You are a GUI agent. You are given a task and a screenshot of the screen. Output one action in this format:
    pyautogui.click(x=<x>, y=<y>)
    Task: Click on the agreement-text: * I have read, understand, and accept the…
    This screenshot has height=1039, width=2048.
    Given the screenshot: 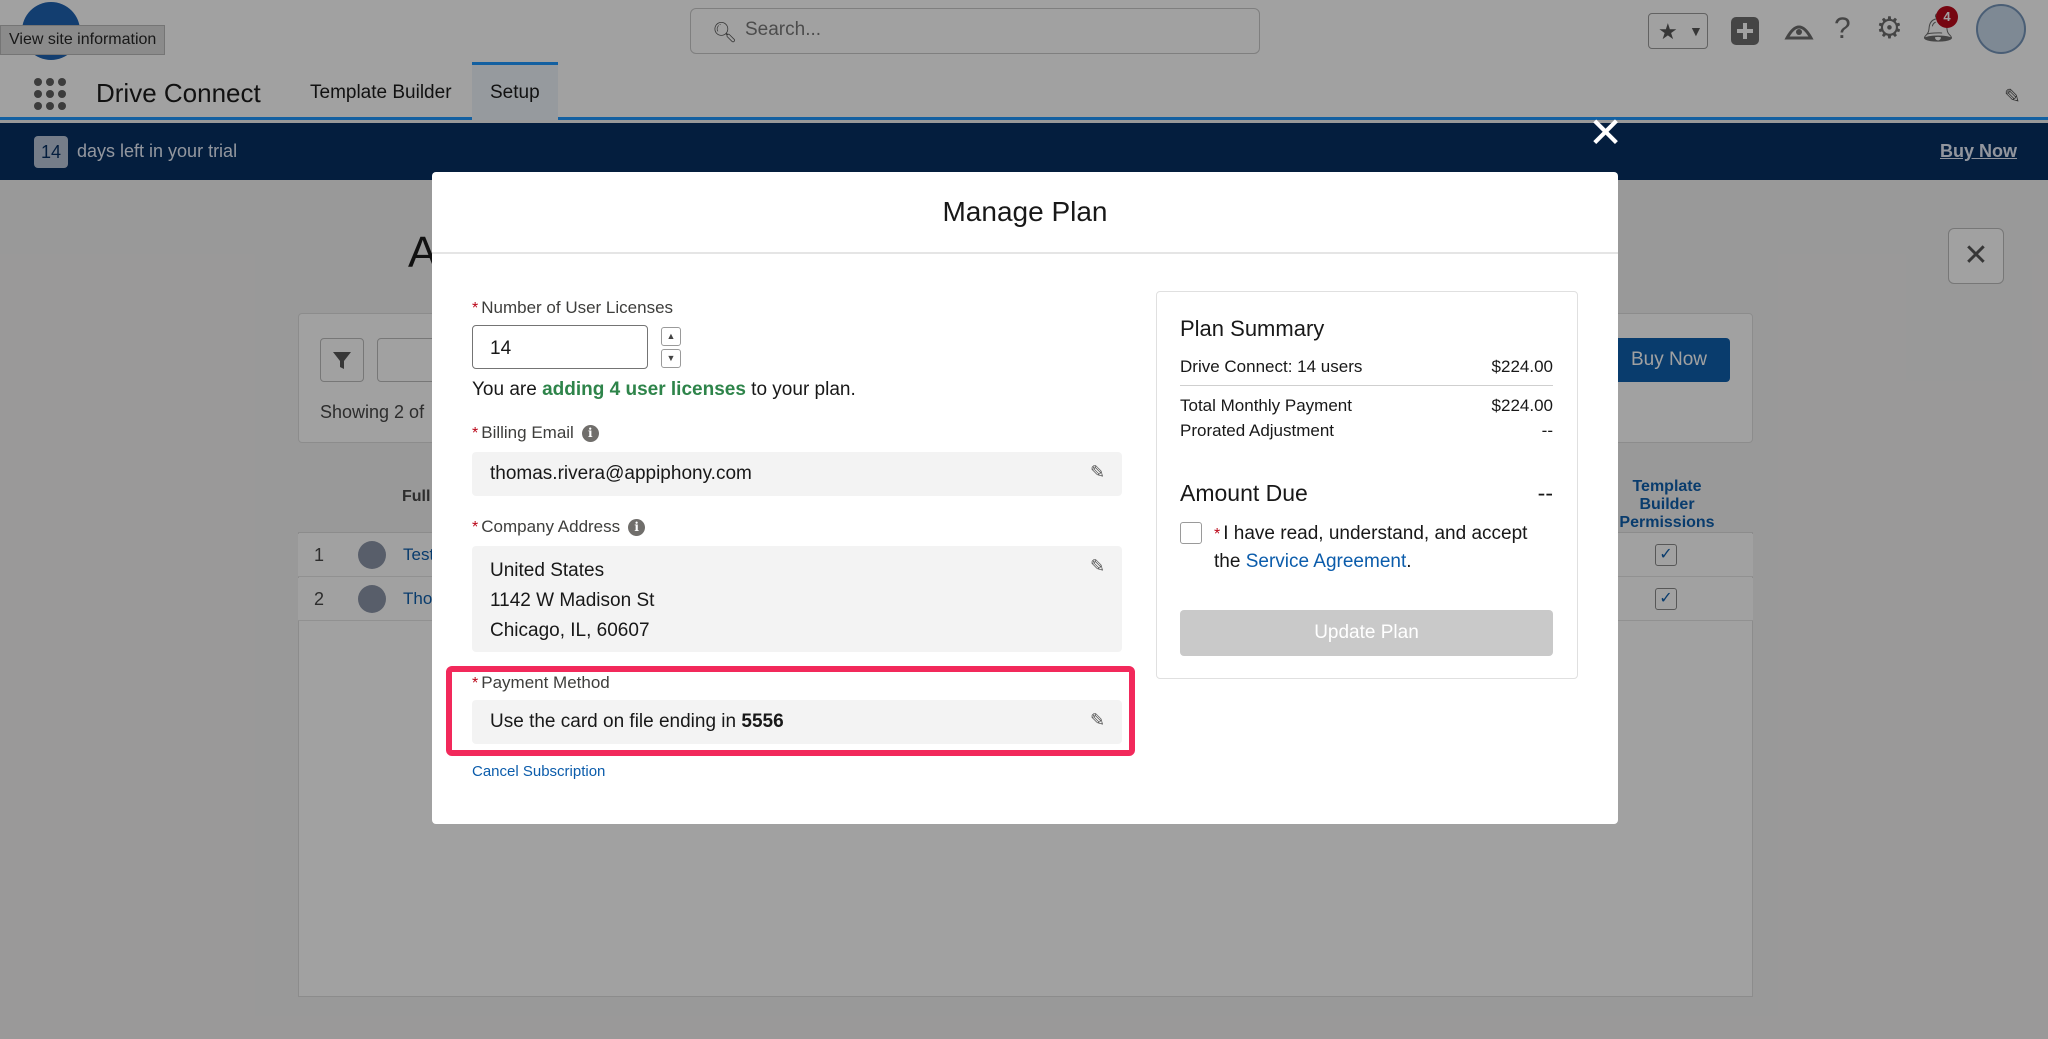 What is the action you would take?
    pyautogui.click(x=1386, y=547)
    